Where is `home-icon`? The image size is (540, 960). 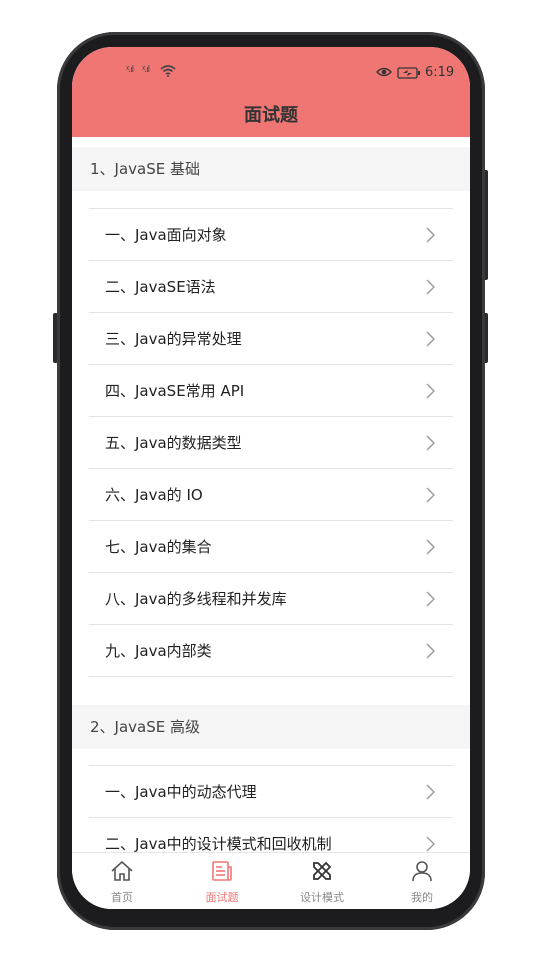 home-icon is located at coordinates (122, 870).